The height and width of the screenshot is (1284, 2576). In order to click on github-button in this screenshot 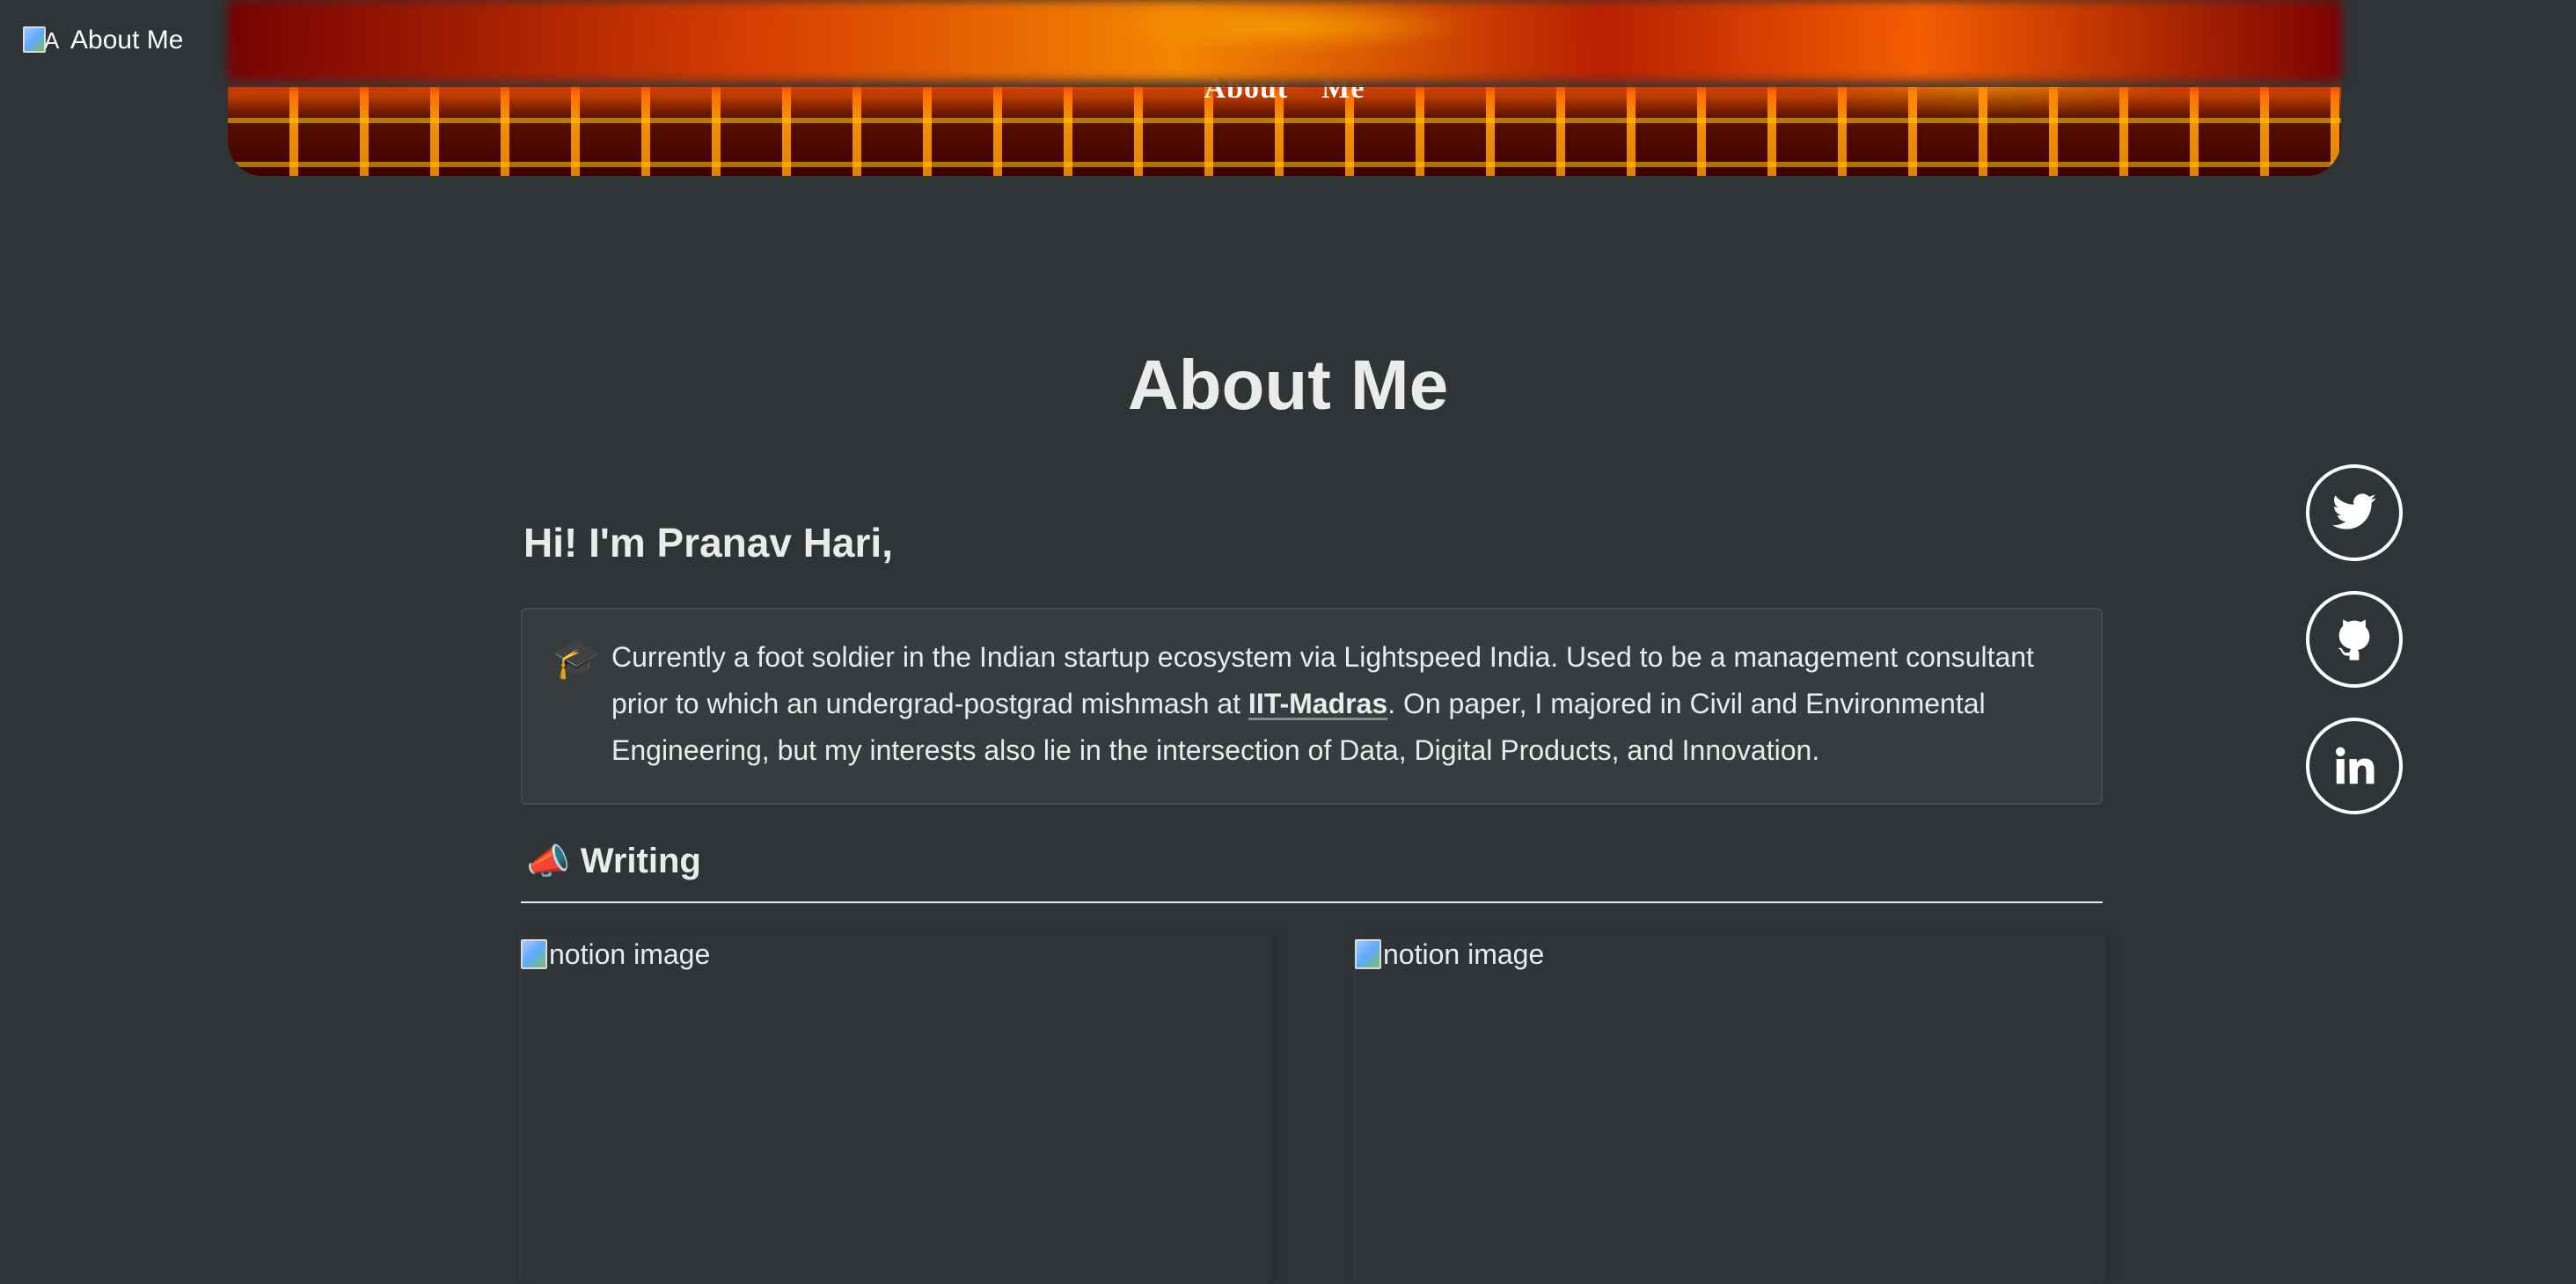, I will do `click(2354, 639)`.